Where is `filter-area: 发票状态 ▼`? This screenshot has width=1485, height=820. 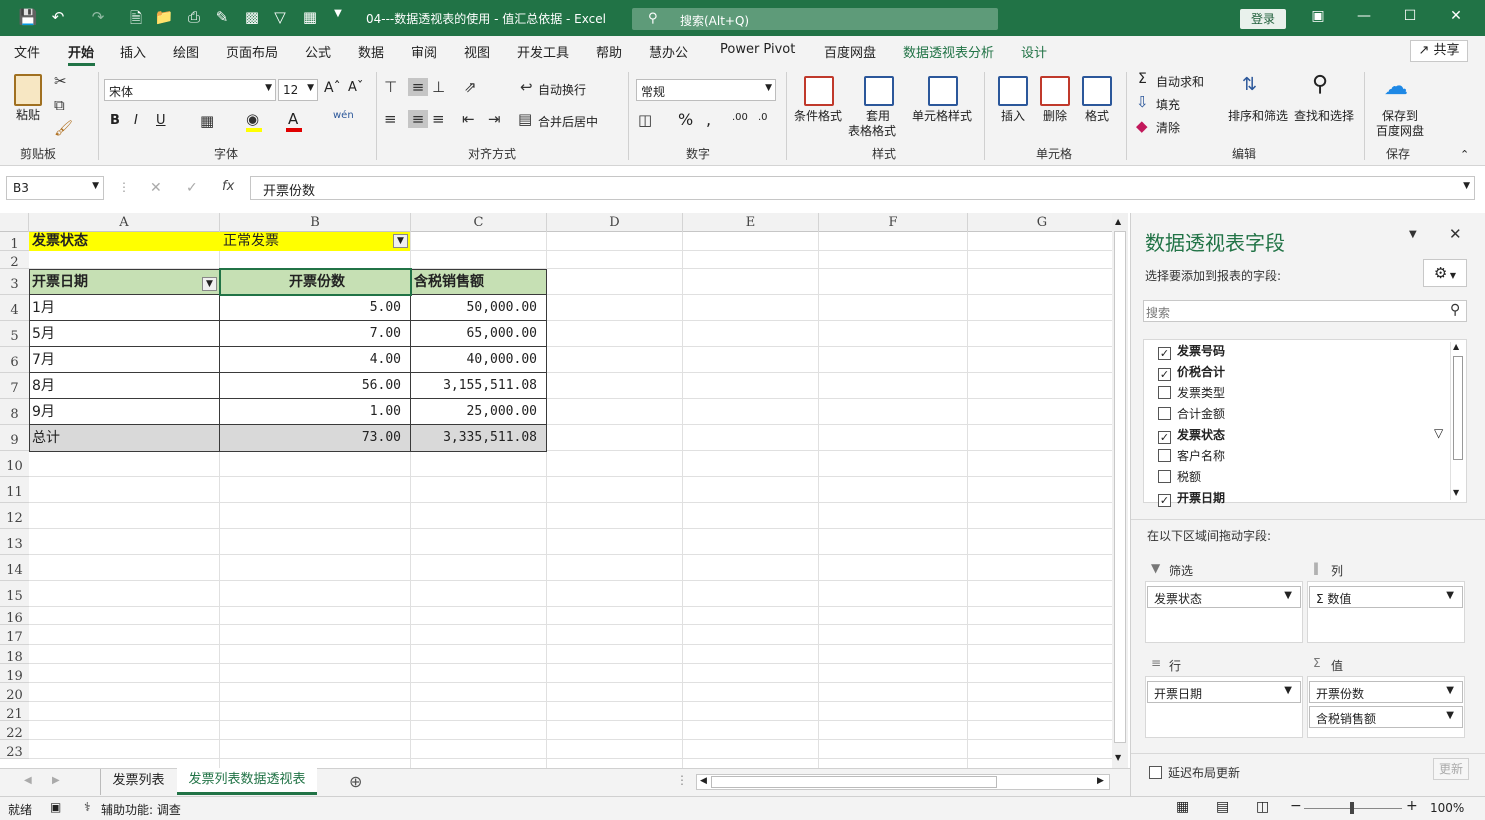
filter-area: 发票状态 ▼ is located at coordinates (1224, 612).